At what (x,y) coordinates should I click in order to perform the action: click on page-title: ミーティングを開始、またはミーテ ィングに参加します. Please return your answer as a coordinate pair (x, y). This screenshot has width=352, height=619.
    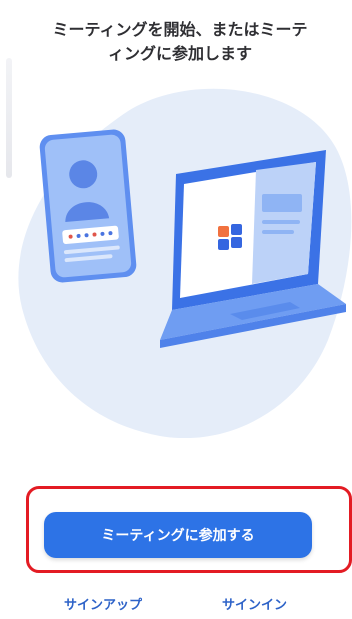
    Looking at the image, I should click on (180, 42).